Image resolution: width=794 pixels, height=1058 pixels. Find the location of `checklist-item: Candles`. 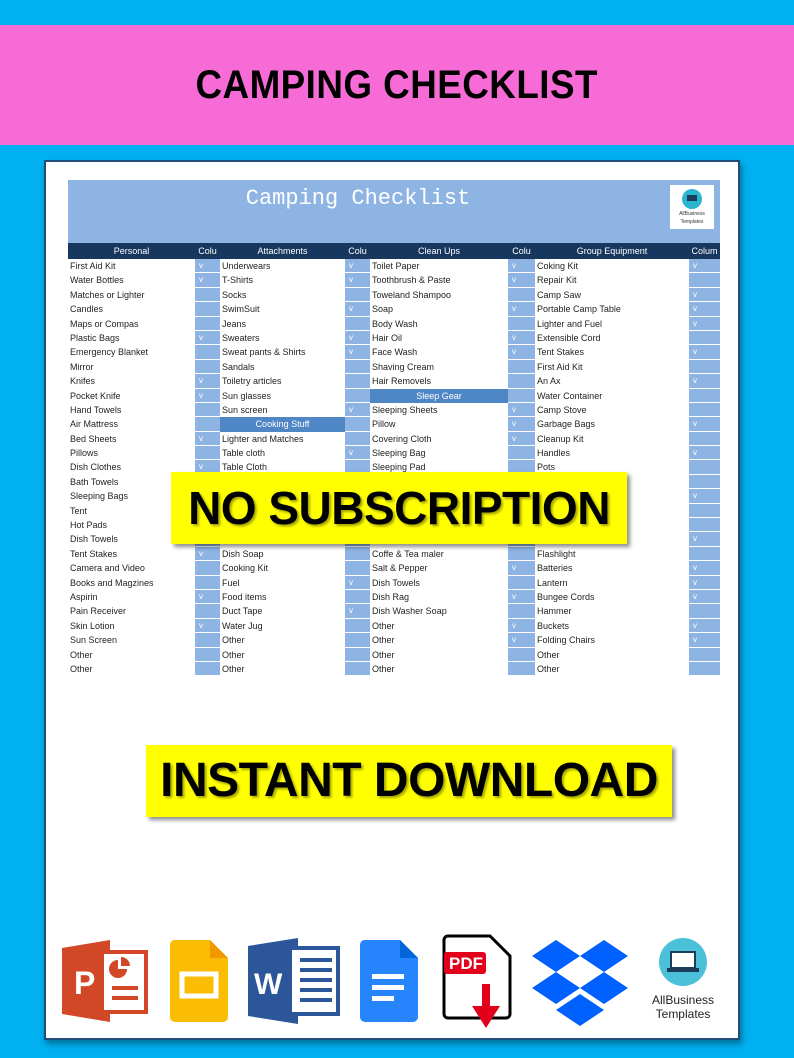

checklist-item: Candles is located at coordinates (131, 309).